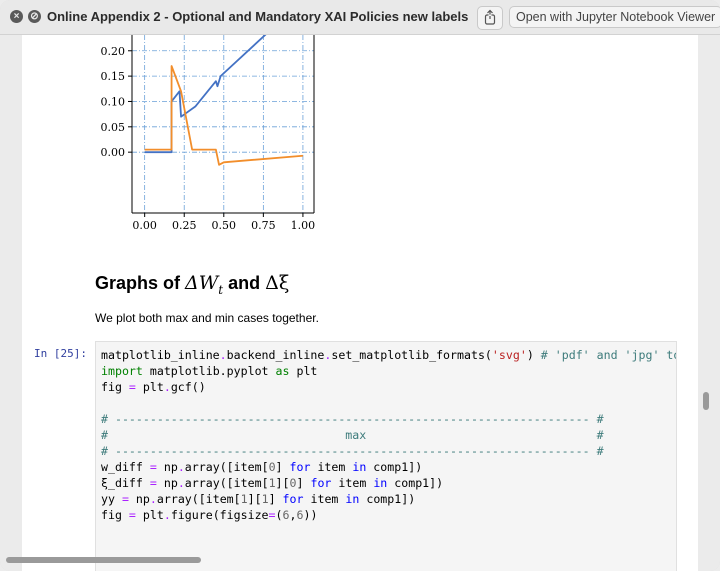  What do you see at coordinates (204, 284) in the screenshot?
I see `heading-math-delta-w: ΔWt` at bounding box center [204, 284].